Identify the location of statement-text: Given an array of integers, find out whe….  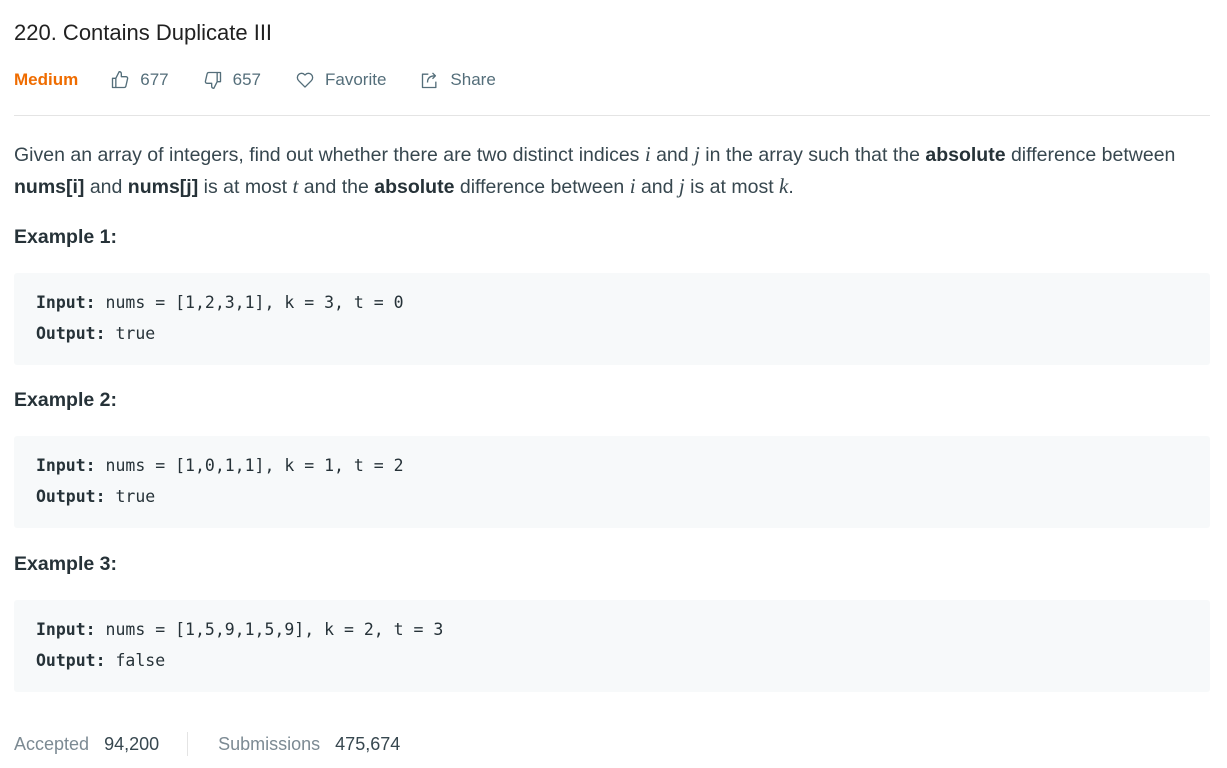
(329, 155).